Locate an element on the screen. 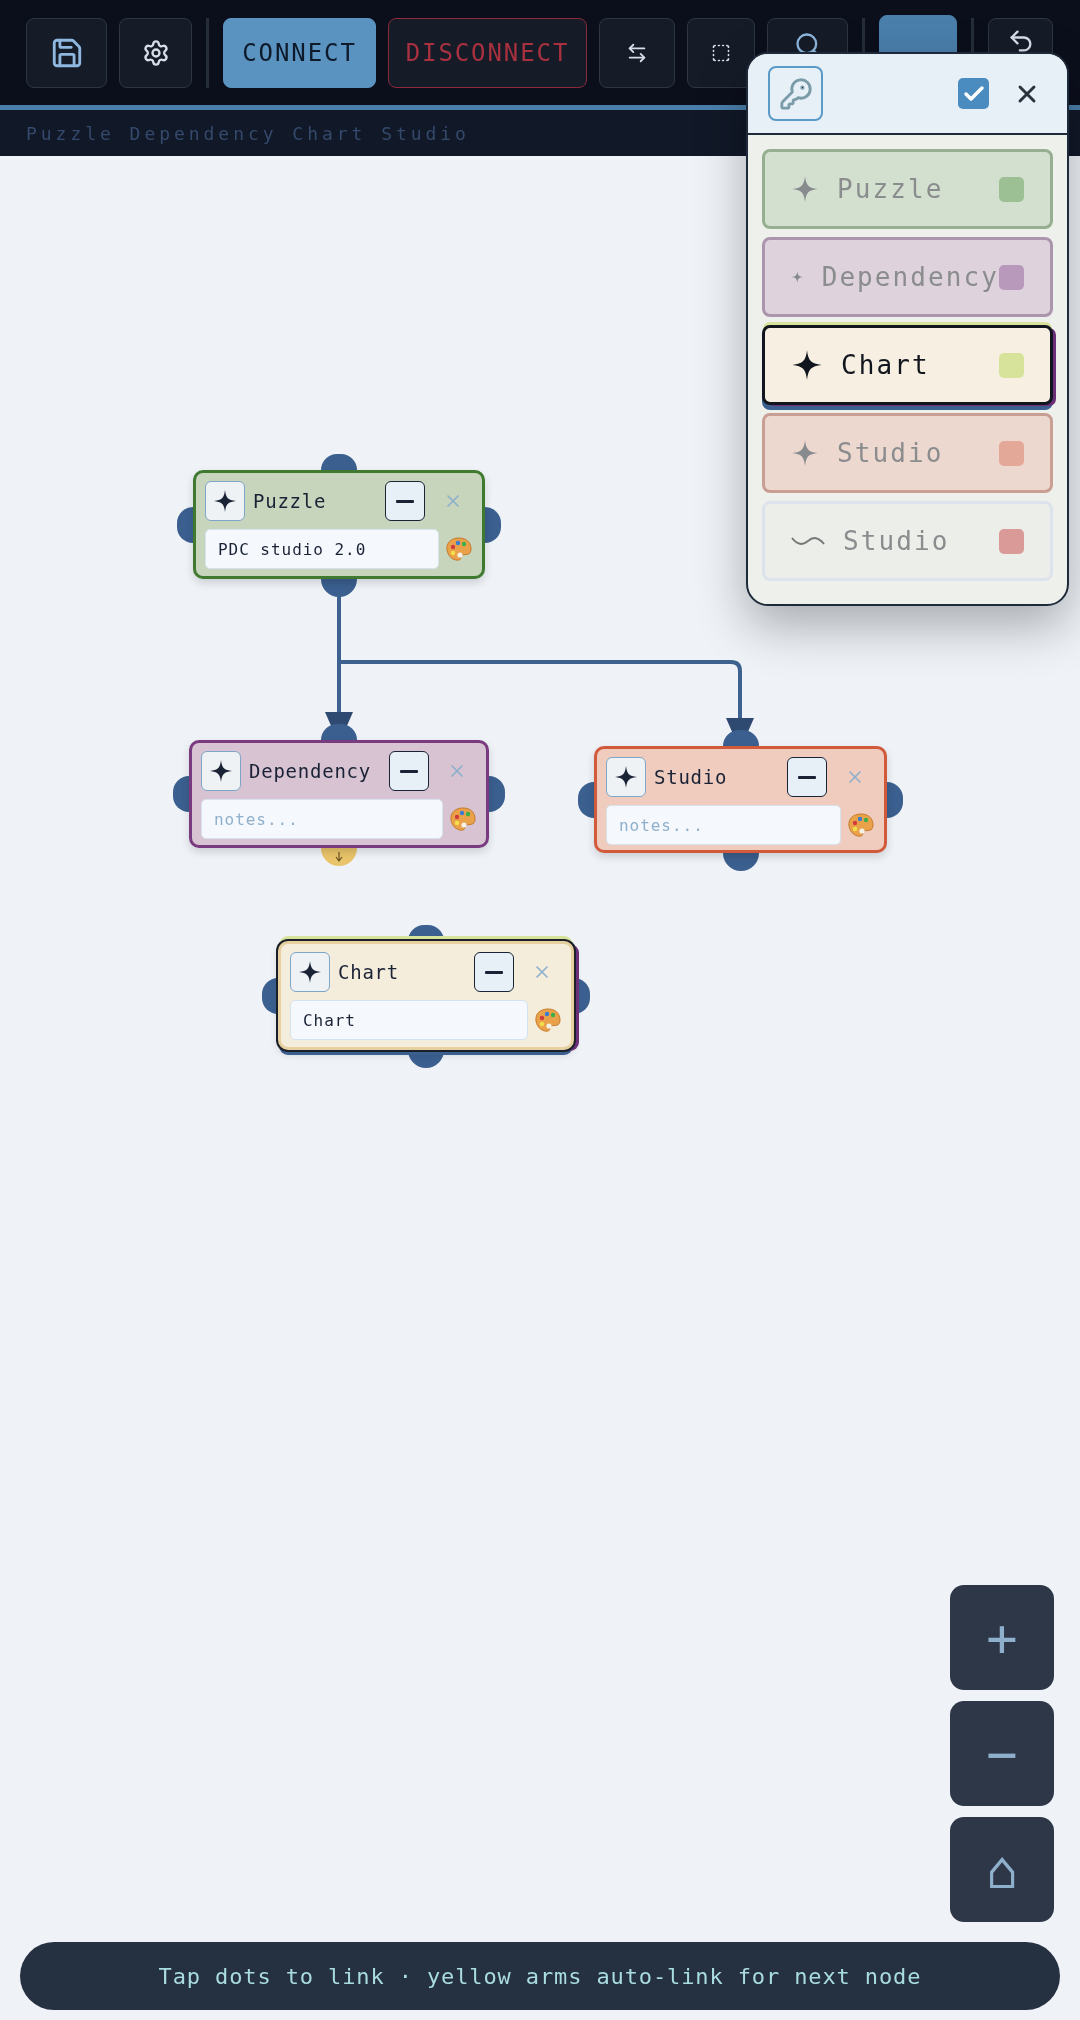 This screenshot has height=2020, width=1080. select-button is located at coordinates (721, 52).